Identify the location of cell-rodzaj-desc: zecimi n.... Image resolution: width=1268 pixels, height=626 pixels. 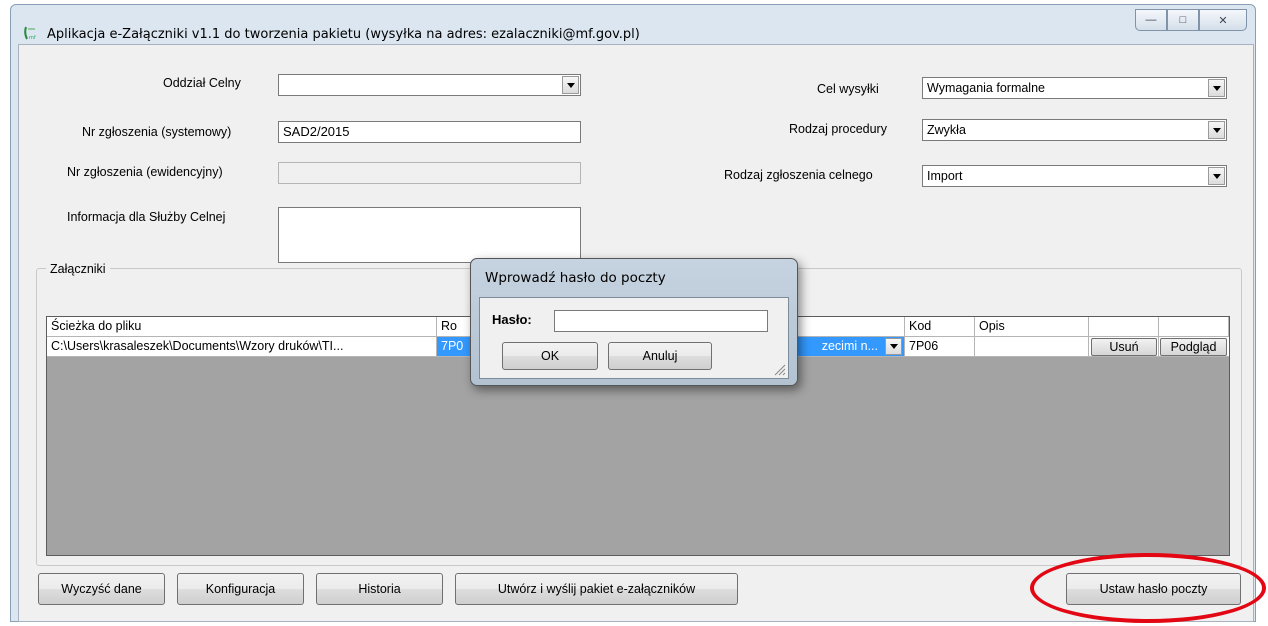
(849, 346).